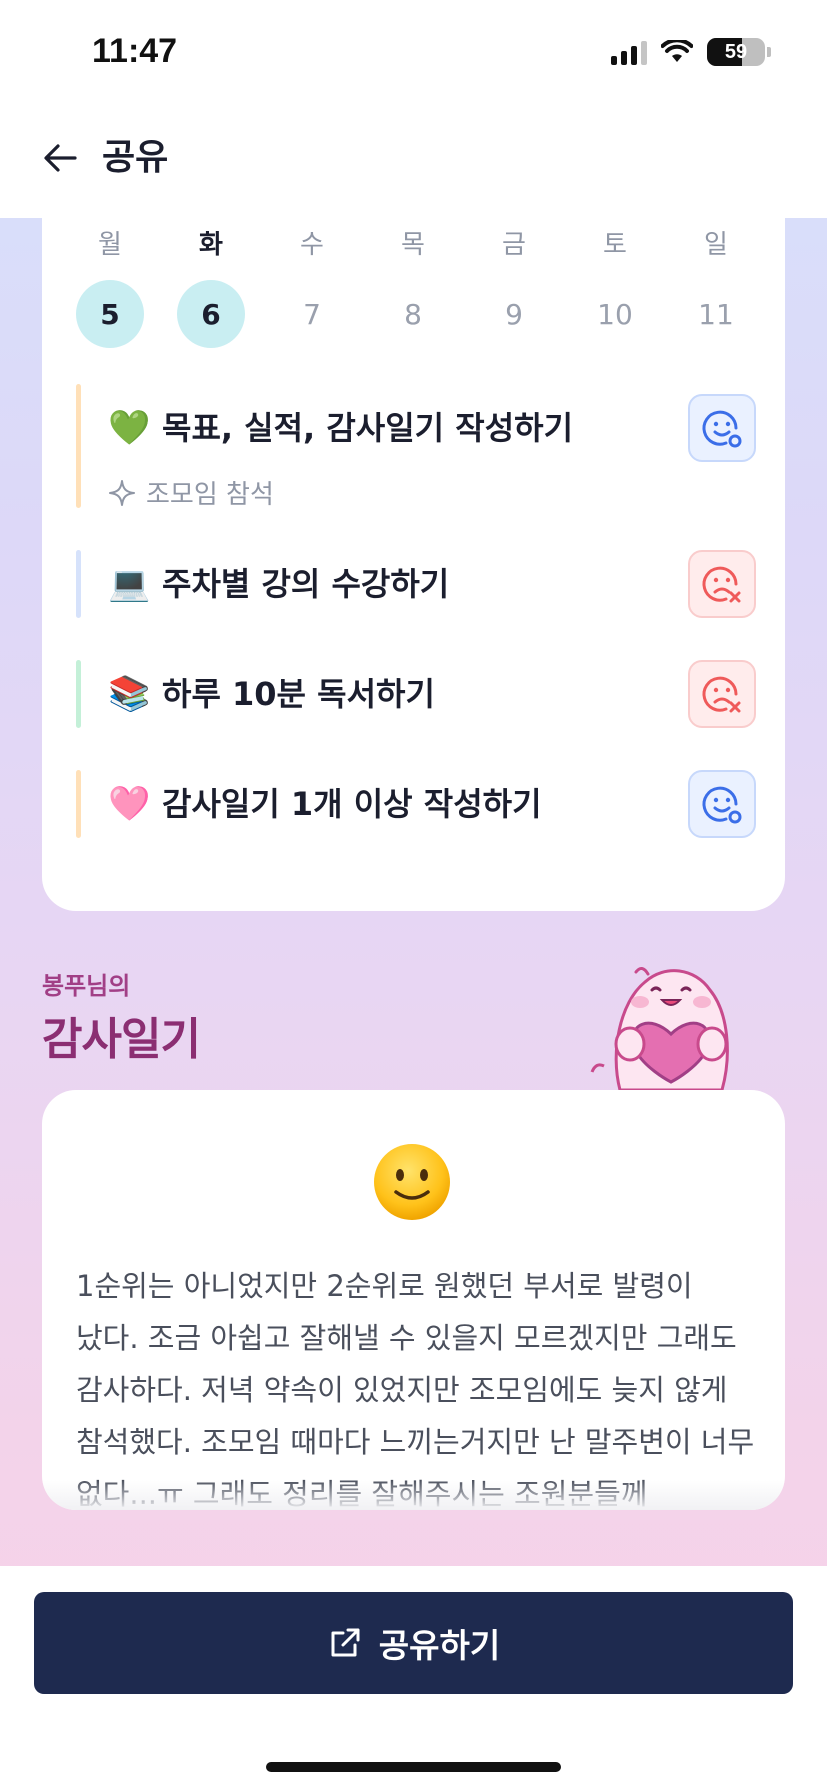  Describe the element at coordinates (368, 428) in the screenshot. I see `task-title: 목표, 실적, 감사일기 작성하기` at that location.